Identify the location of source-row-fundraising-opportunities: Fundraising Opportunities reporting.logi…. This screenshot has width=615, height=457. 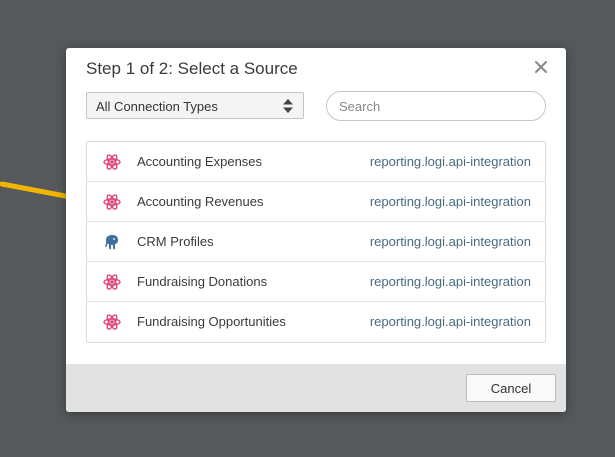
(316, 322).